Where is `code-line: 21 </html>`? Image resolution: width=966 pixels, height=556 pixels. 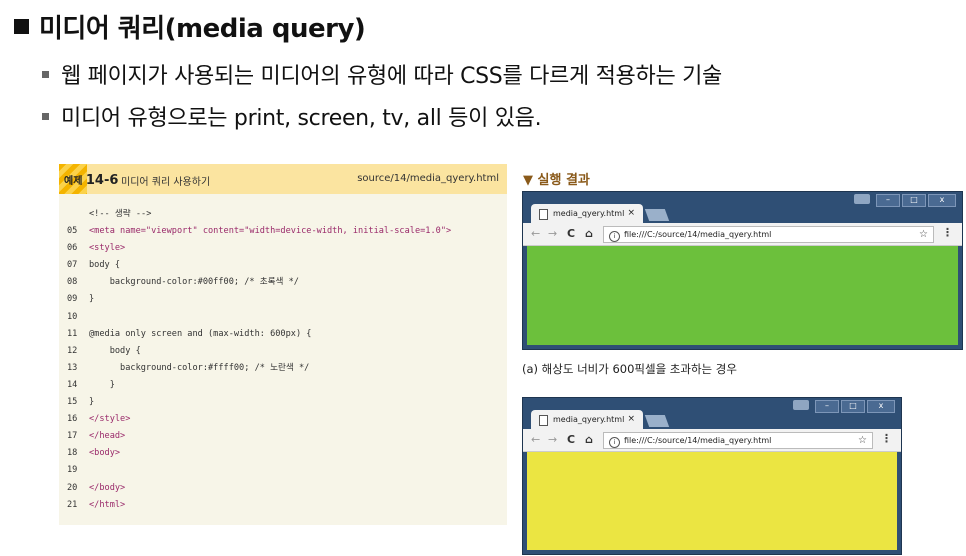 code-line: 21 </html> is located at coordinates (259, 505).